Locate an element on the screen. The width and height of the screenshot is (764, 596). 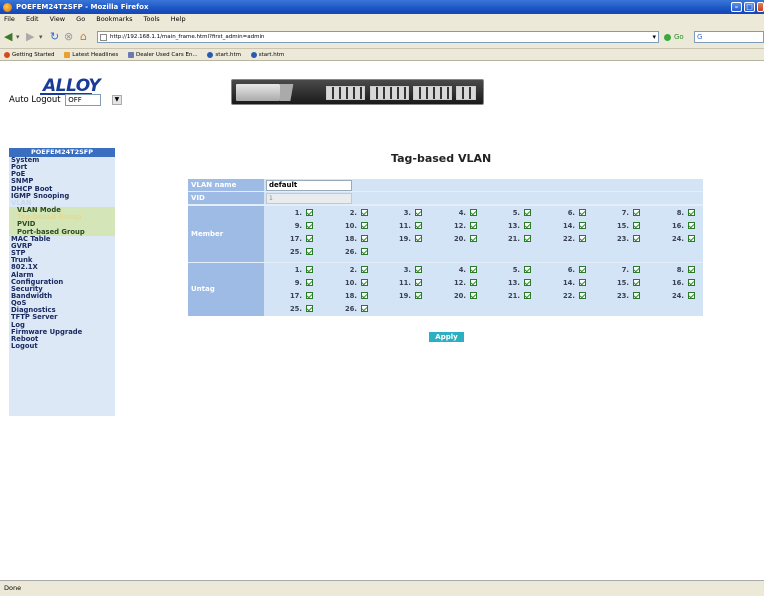
close-button is located at coordinates (760, 7).